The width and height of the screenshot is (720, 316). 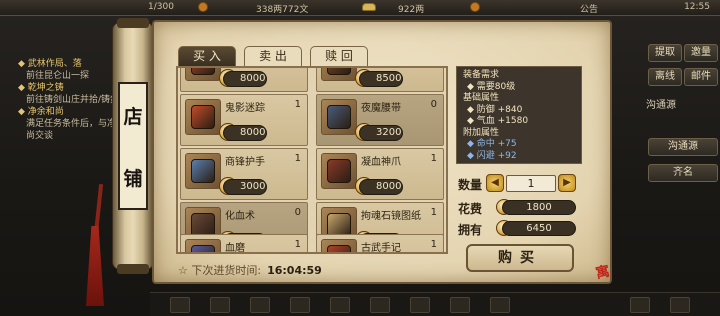 What do you see at coordinates (470, 185) in the screenshot?
I see `quantity-label: 数量` at bounding box center [470, 185].